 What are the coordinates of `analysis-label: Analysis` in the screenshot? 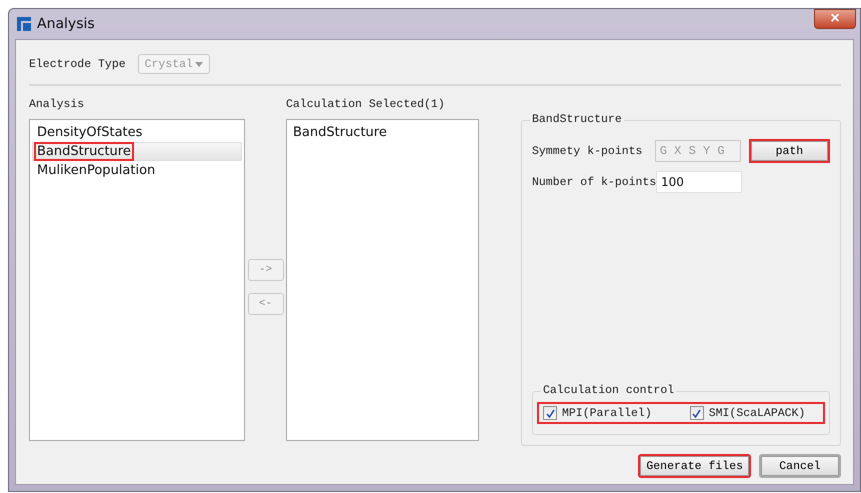 It's located at (57, 104).